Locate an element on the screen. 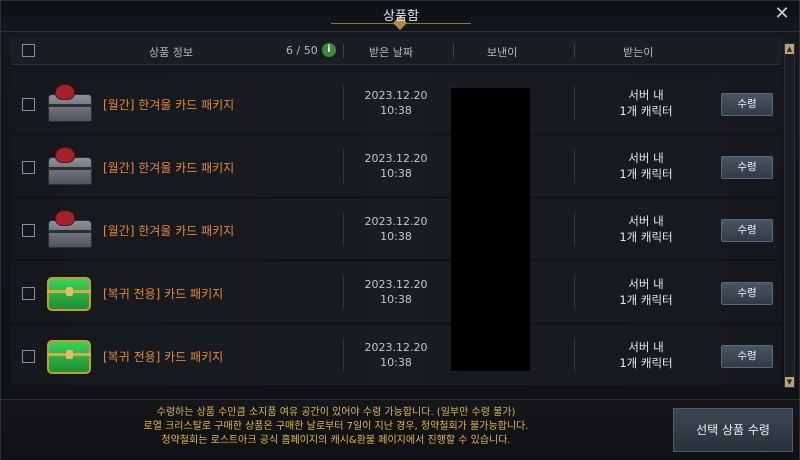 The image size is (800, 460). title-bar: 상품함 ✕ is located at coordinates (400, 16).